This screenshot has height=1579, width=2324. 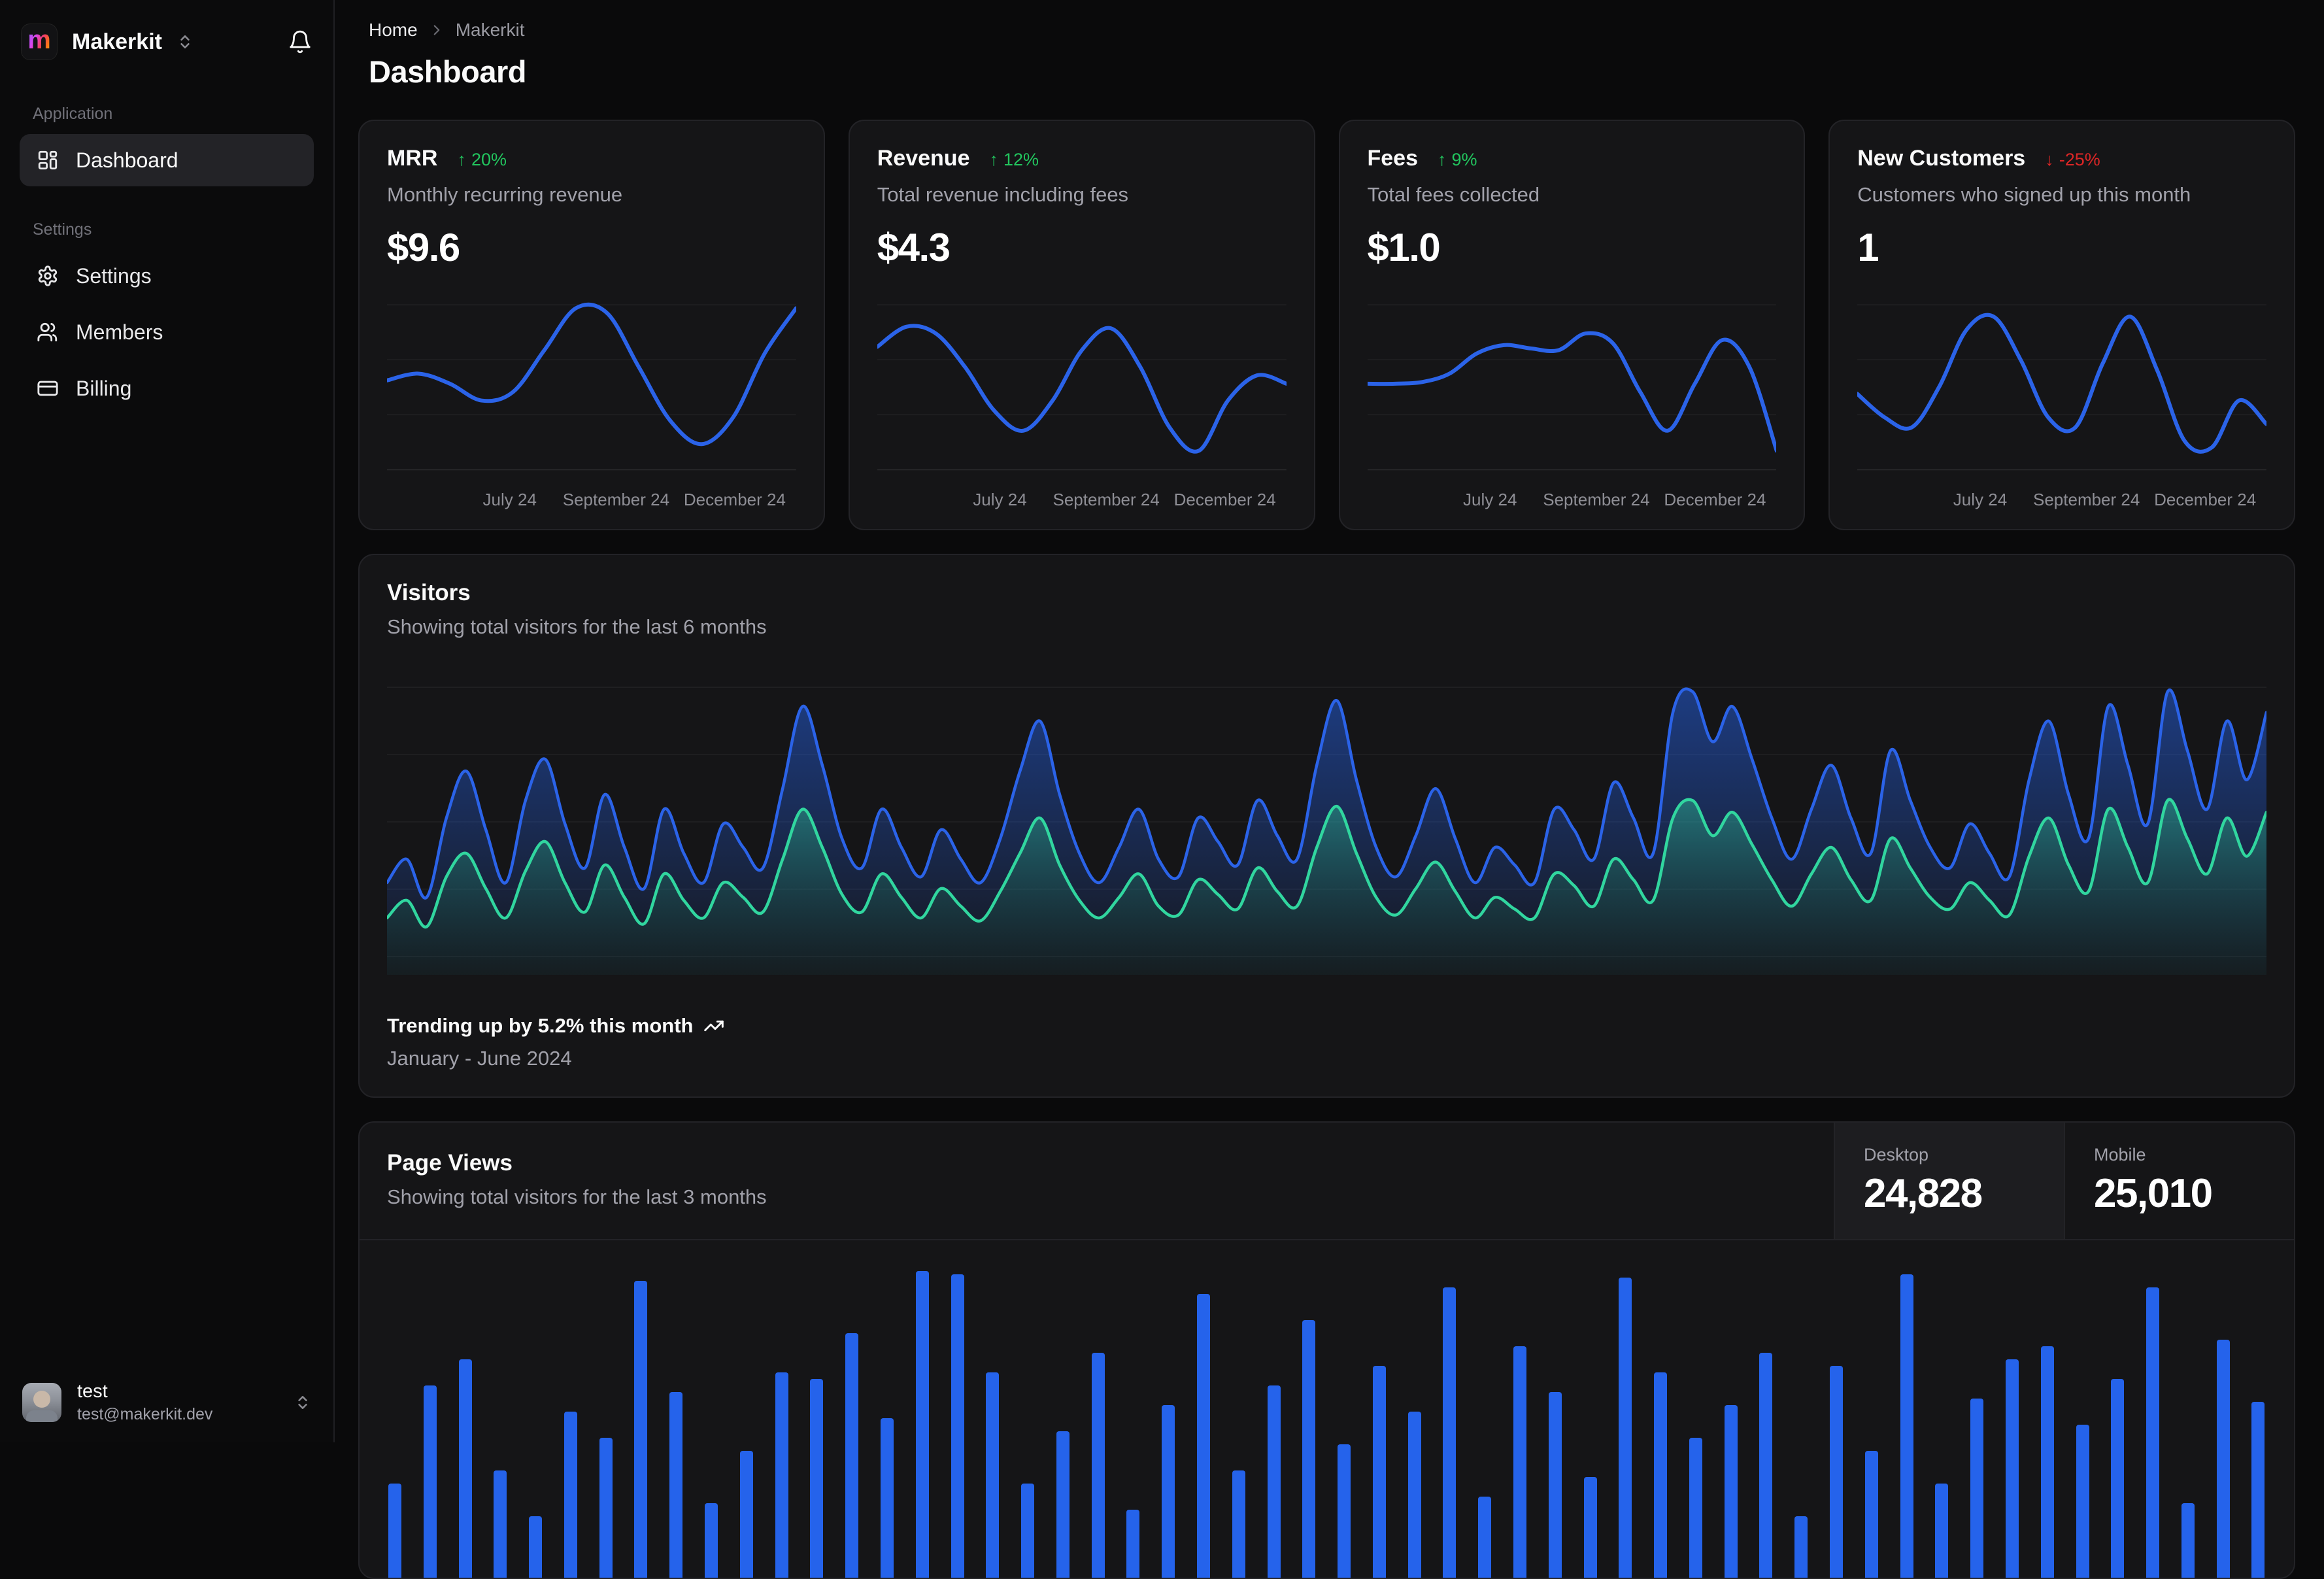 What do you see at coordinates (48, 332) in the screenshot?
I see `users-icon` at bounding box center [48, 332].